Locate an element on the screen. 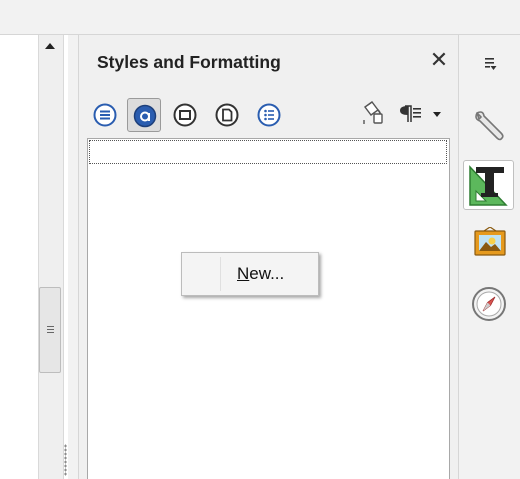 This screenshot has height=479, width=520. character-styles-icon is located at coordinates (145, 116).